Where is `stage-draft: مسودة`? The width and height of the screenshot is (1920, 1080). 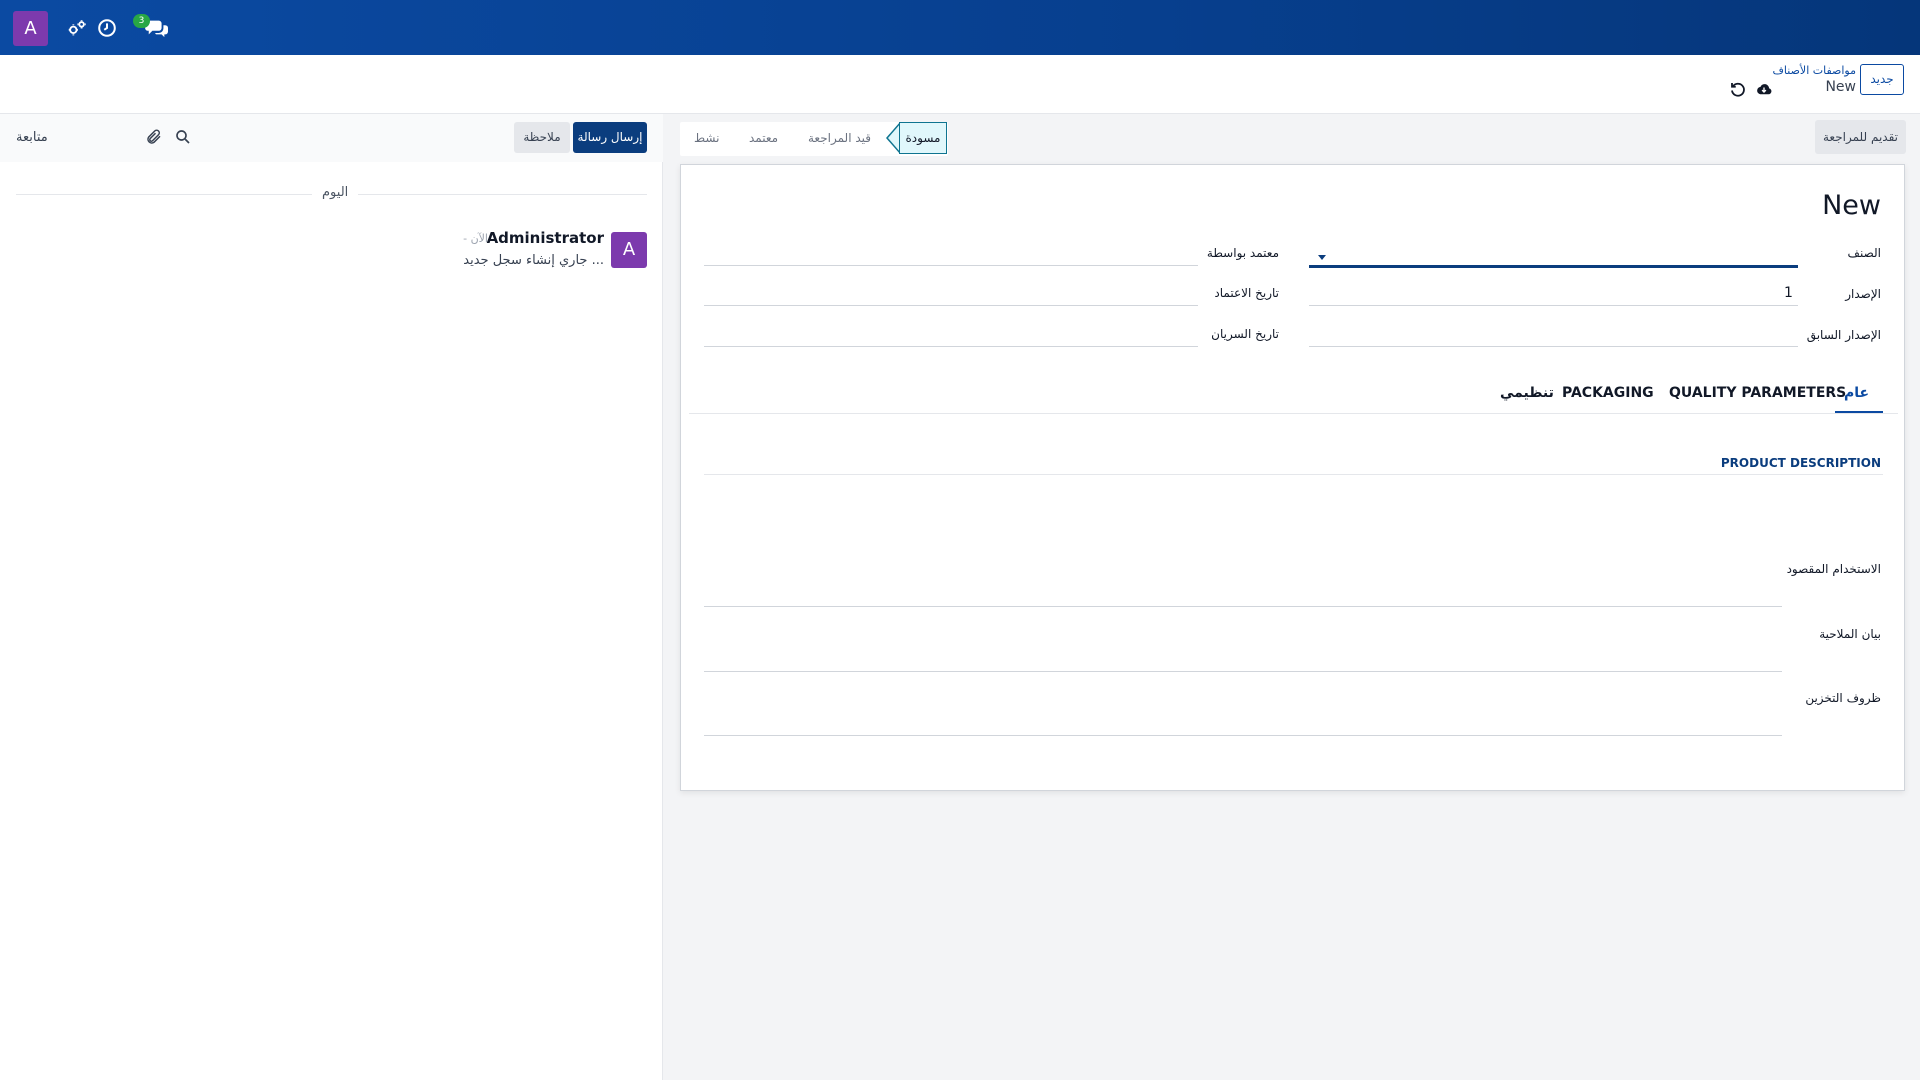 stage-draft: مسودة is located at coordinates (923, 138).